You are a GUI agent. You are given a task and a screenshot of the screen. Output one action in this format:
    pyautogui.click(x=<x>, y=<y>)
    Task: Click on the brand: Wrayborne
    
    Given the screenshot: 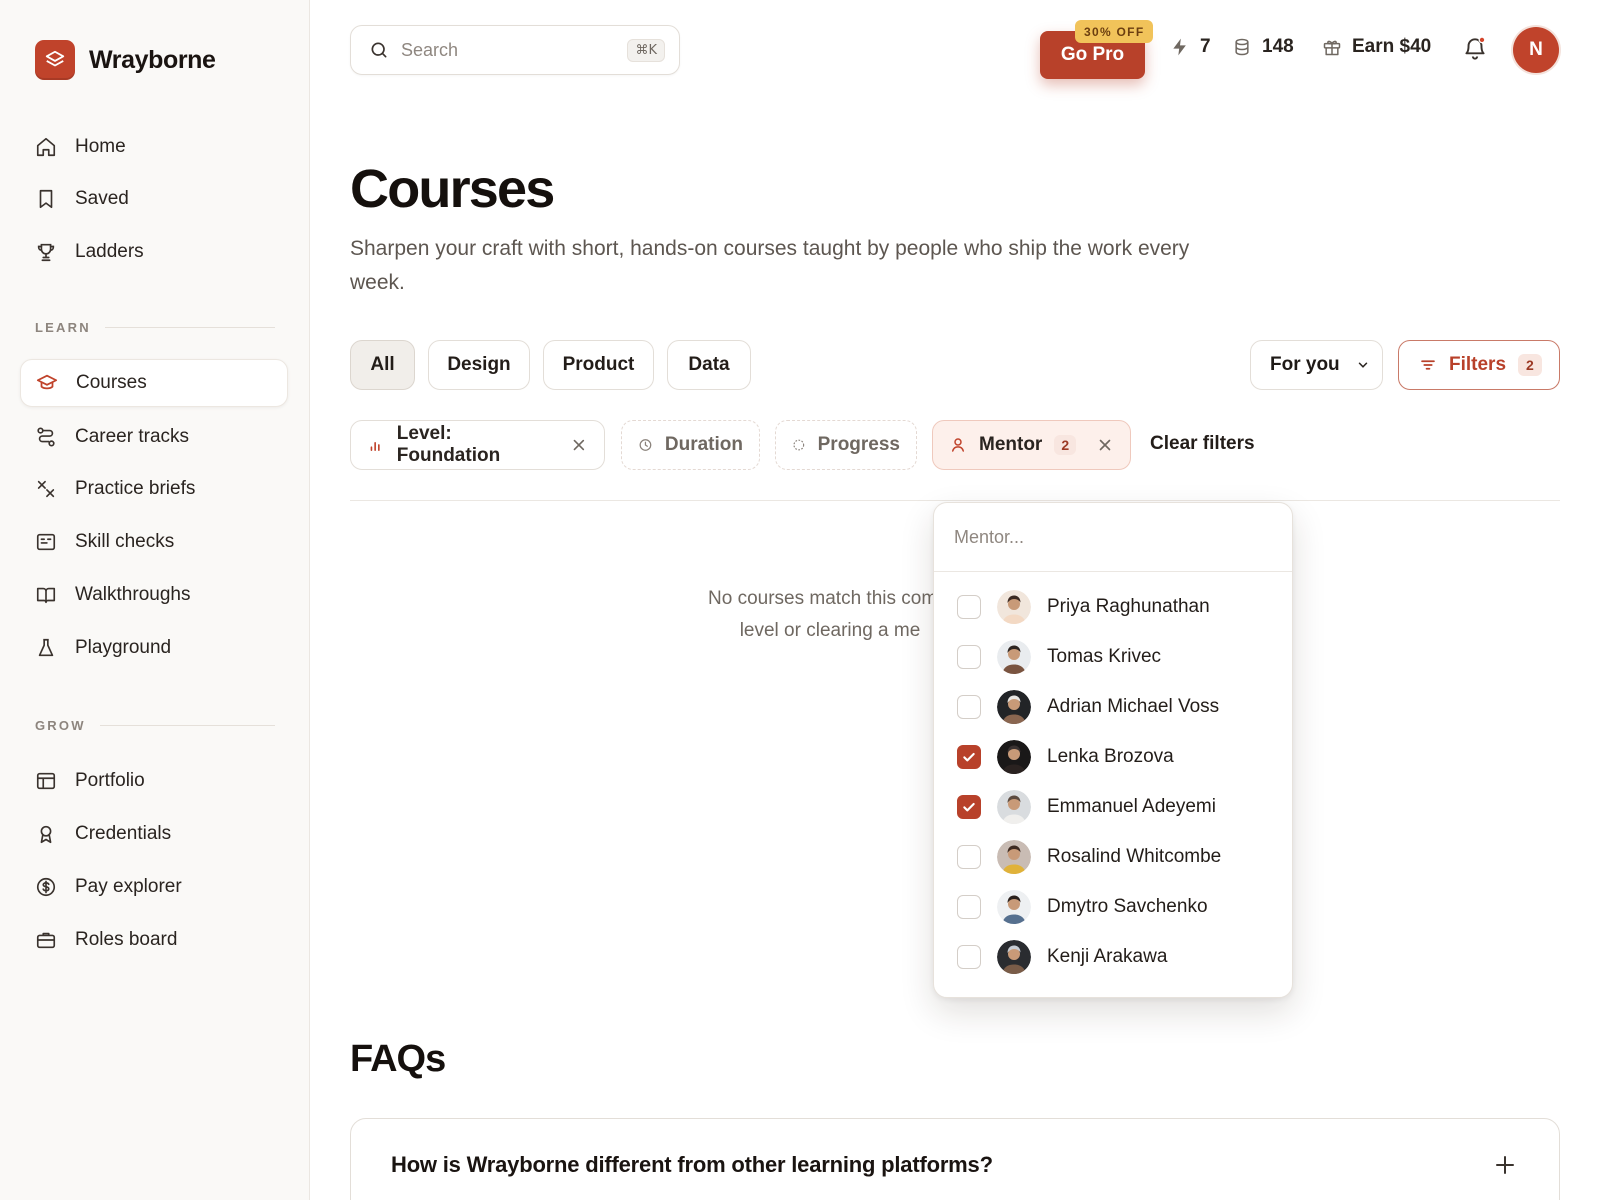 What is the action you would take?
    pyautogui.click(x=125, y=60)
    